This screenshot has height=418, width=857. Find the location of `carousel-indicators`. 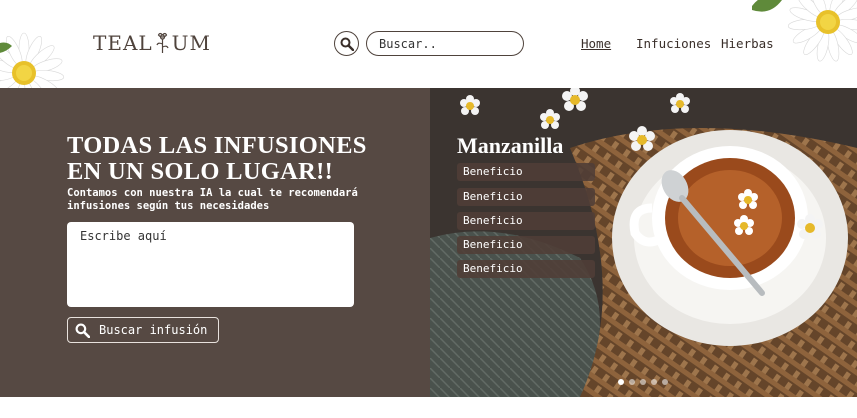

carousel-indicators is located at coordinates (643, 382).